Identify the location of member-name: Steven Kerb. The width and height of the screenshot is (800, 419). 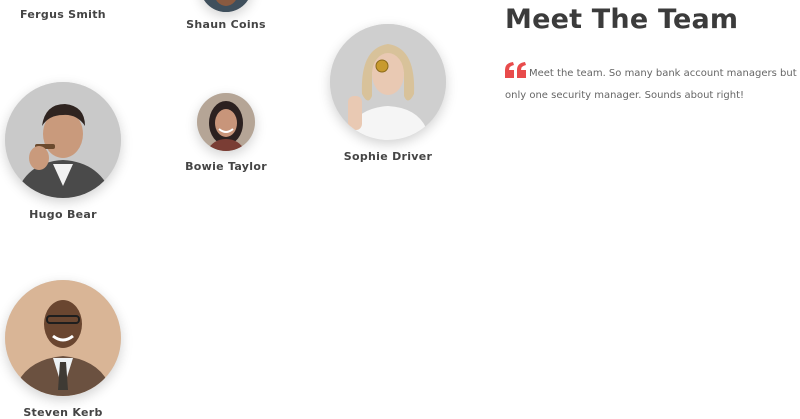
(63, 412).